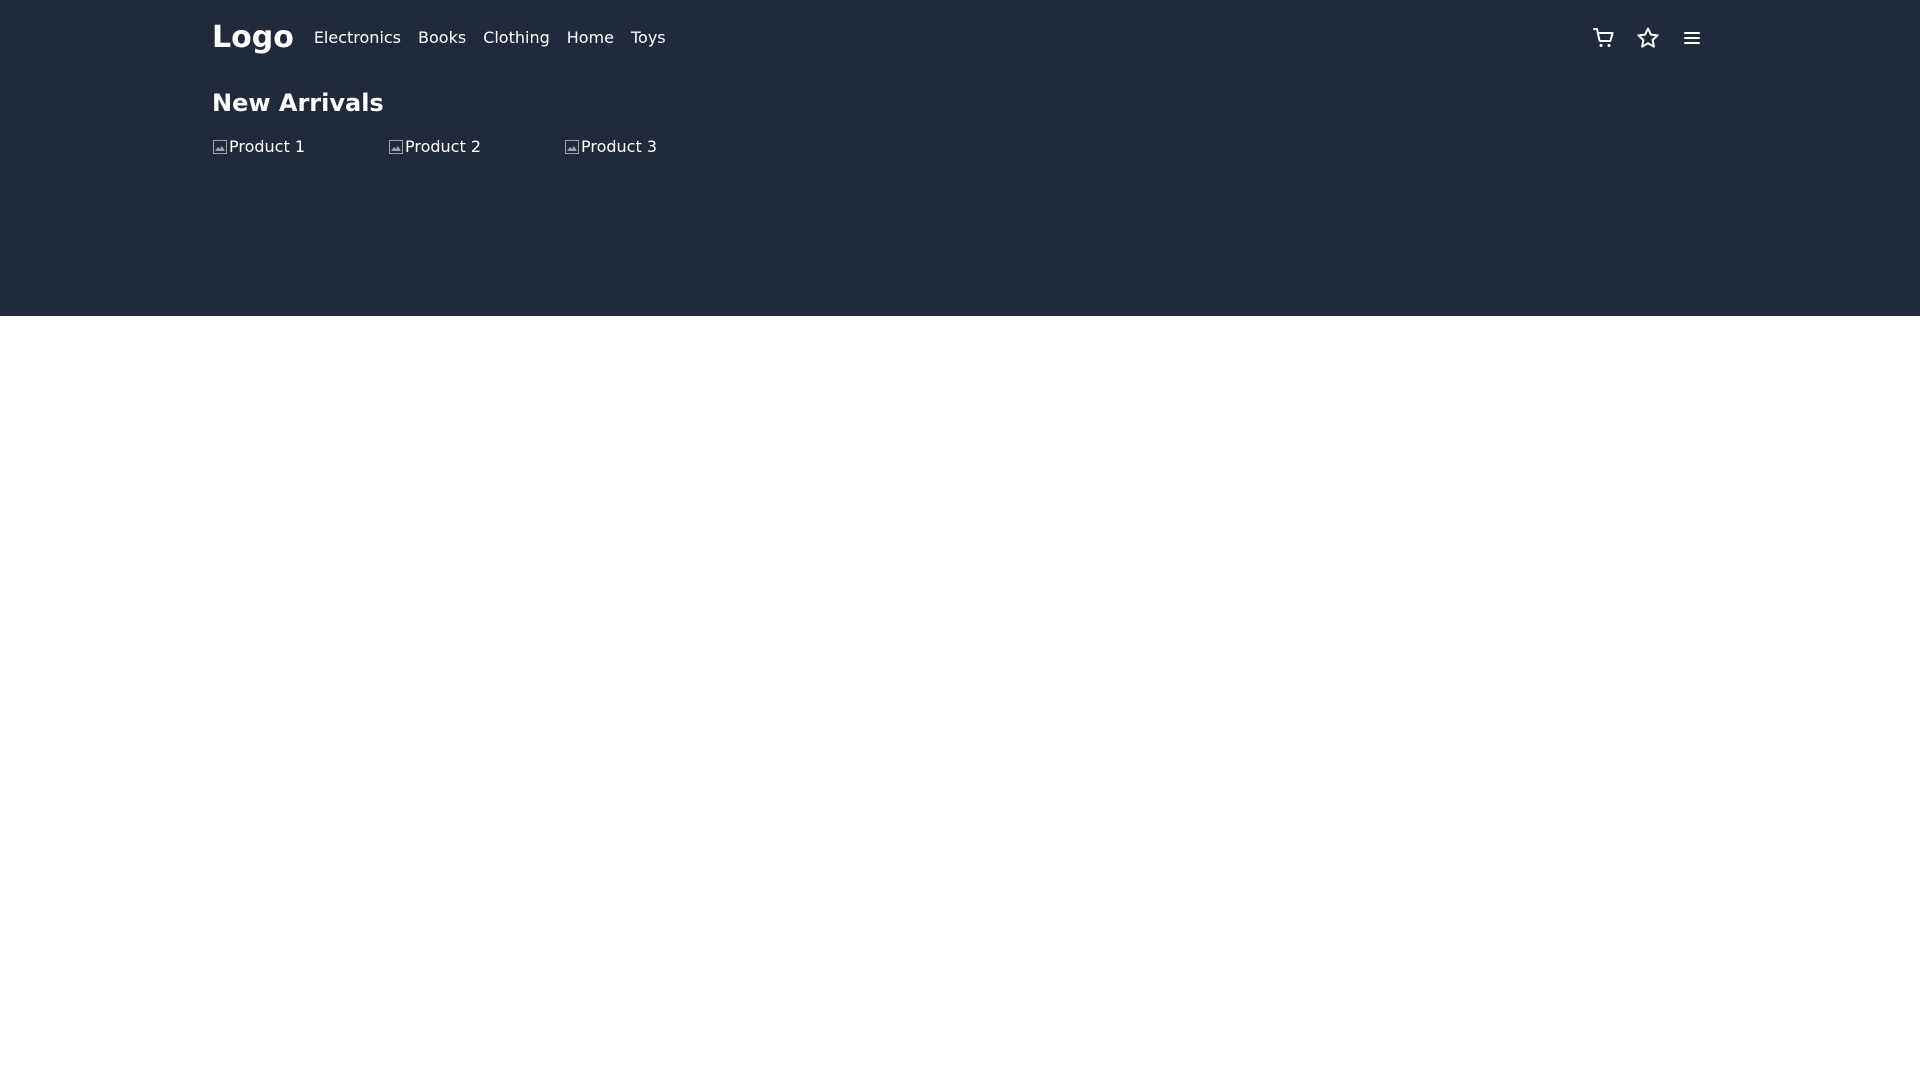  What do you see at coordinates (648, 38) in the screenshot?
I see `nav-link-toys: Toys` at bounding box center [648, 38].